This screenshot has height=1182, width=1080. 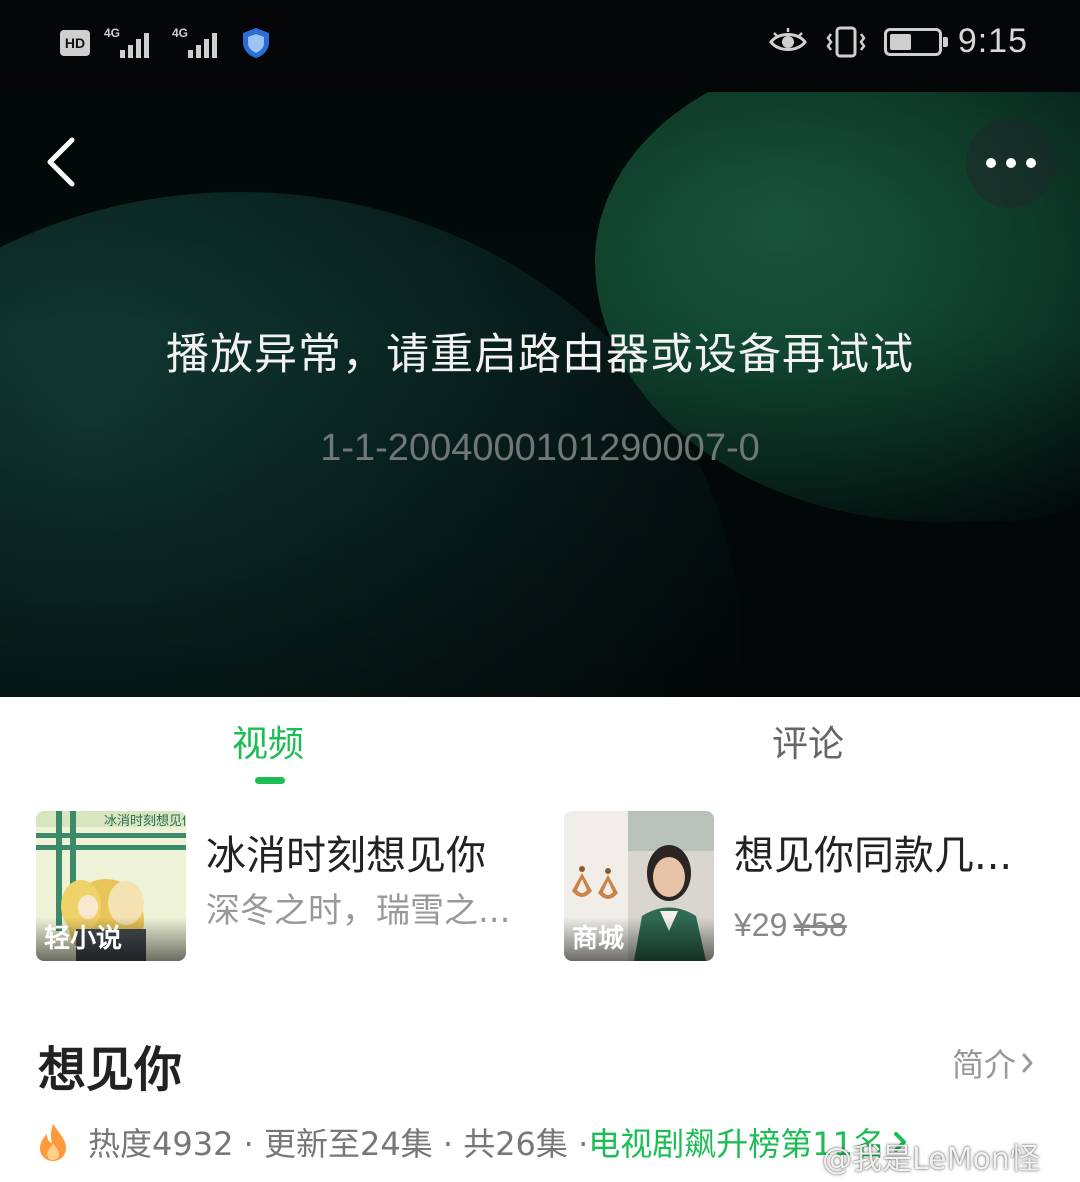 I want to click on novel-tag: 轻小说, so click(x=111, y=939).